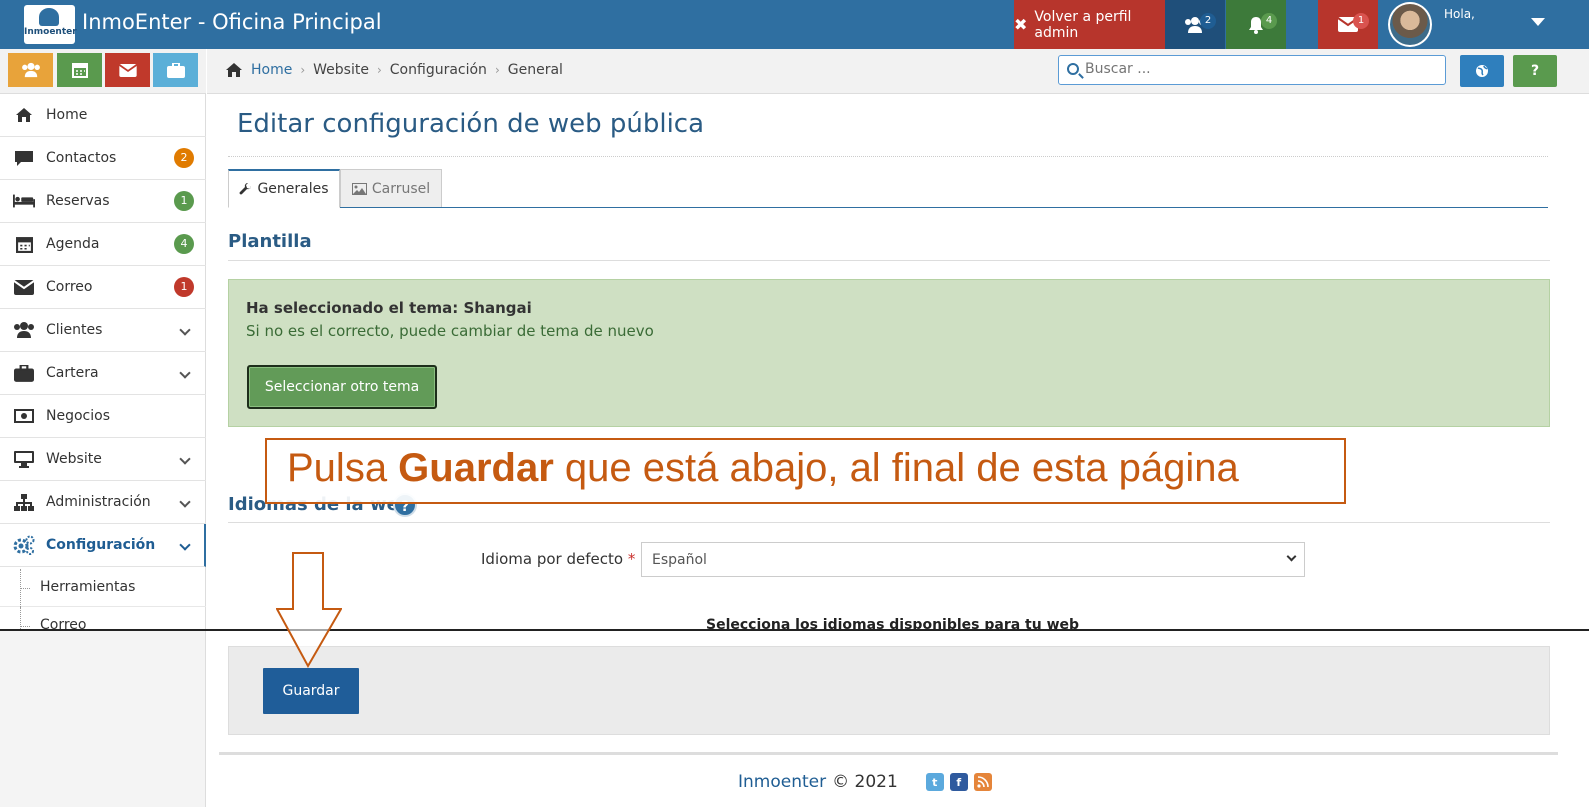 The width and height of the screenshot is (1589, 807). What do you see at coordinates (631, 559) in the screenshot?
I see `required-mark: *` at bounding box center [631, 559].